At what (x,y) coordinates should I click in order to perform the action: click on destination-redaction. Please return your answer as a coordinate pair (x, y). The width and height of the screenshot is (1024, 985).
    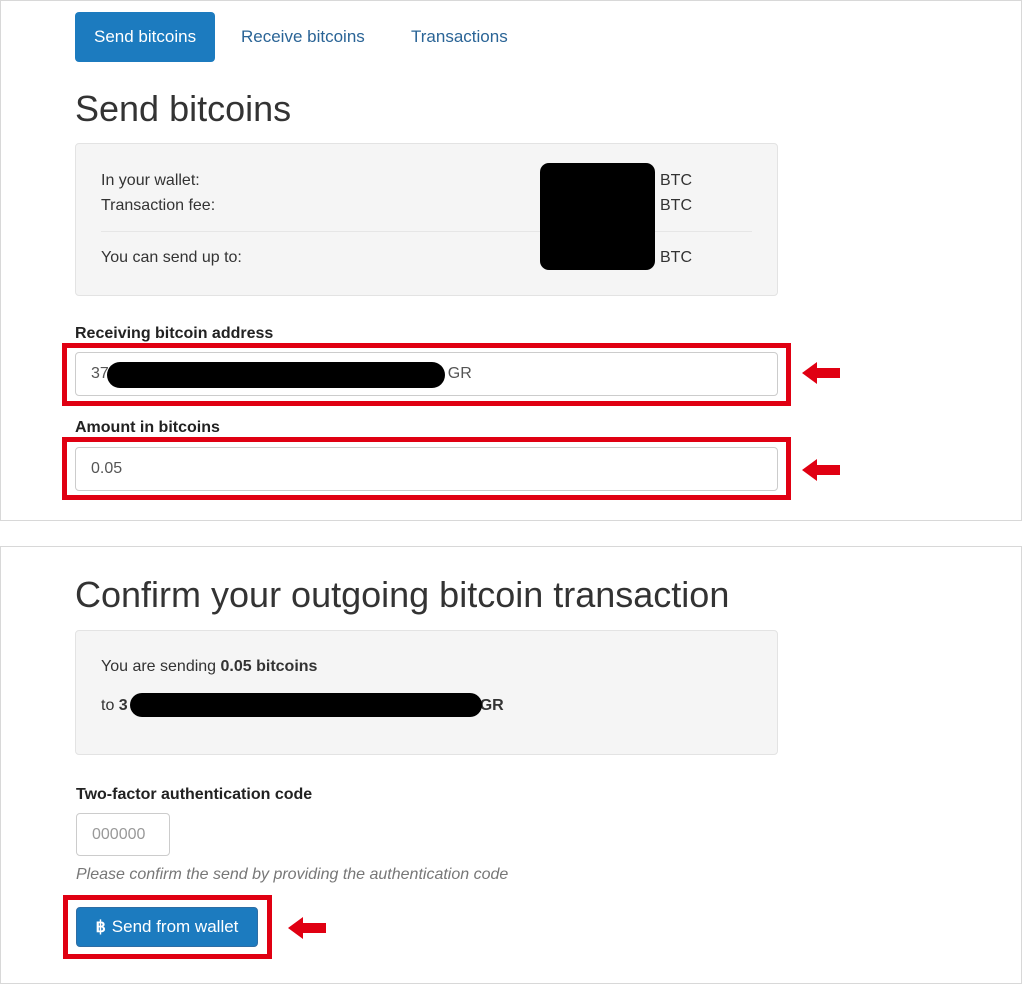
    Looking at the image, I should click on (306, 705).